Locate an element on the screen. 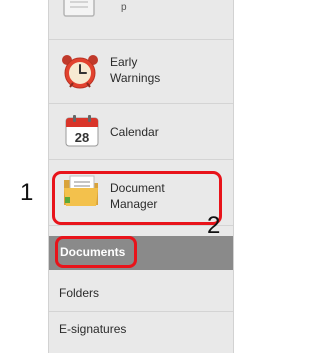 This screenshot has height=353, width=320. calendar-icon: 28 is located at coordinates (82, 131).